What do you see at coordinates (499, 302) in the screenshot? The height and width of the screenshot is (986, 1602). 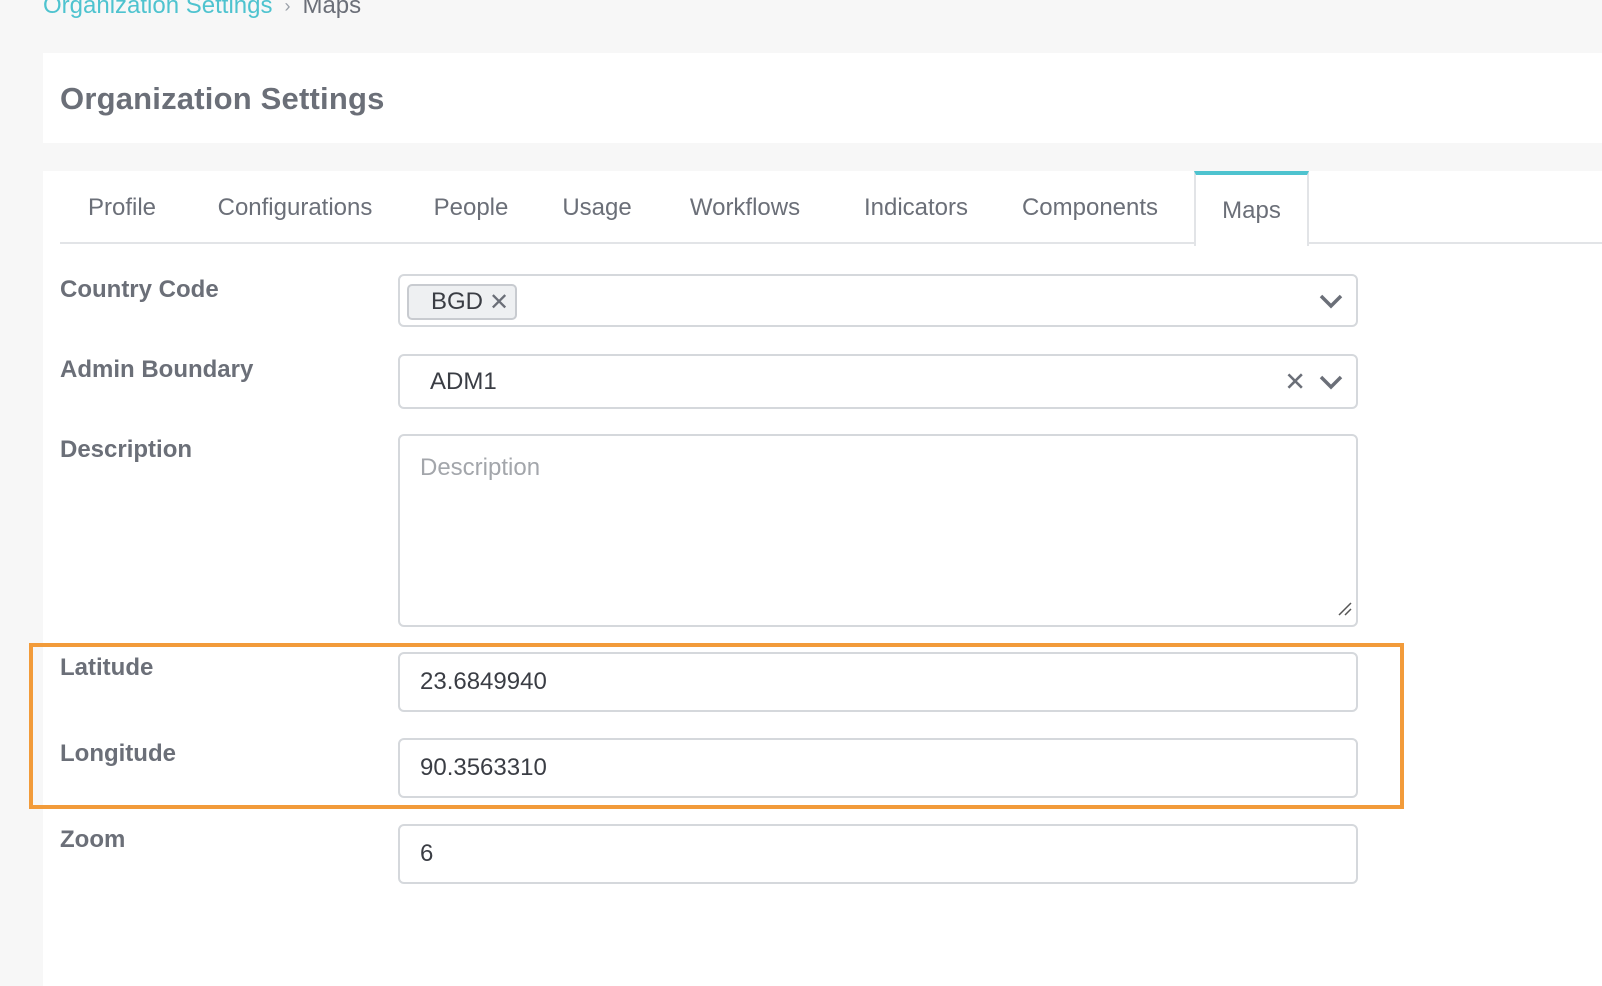 I see `remove-tag-icon: ✕` at bounding box center [499, 302].